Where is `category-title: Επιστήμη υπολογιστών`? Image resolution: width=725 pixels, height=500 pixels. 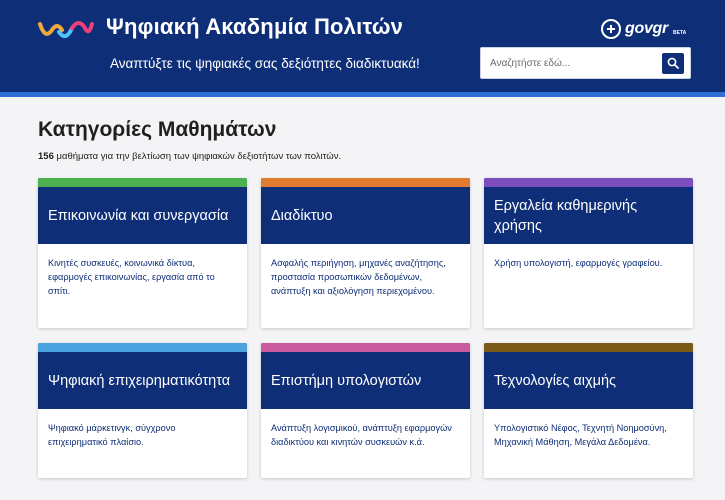 category-title: Επιστήμη υπολογιστών is located at coordinates (346, 381).